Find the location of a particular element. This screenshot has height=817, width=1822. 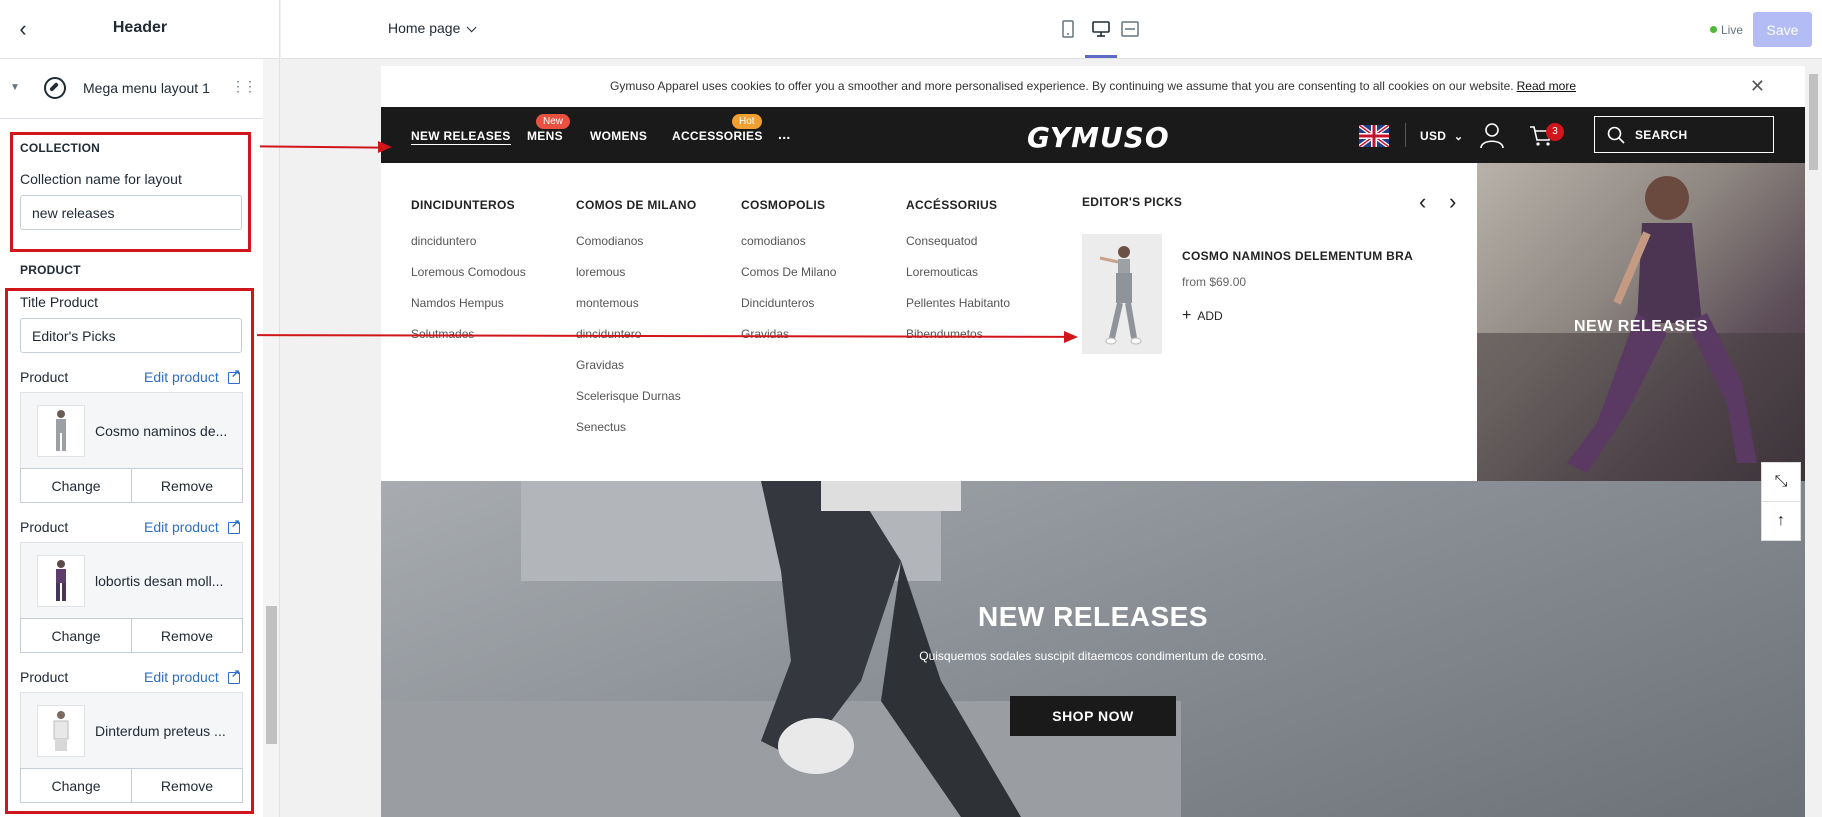

mega-link: loremous is located at coordinates (636, 272).